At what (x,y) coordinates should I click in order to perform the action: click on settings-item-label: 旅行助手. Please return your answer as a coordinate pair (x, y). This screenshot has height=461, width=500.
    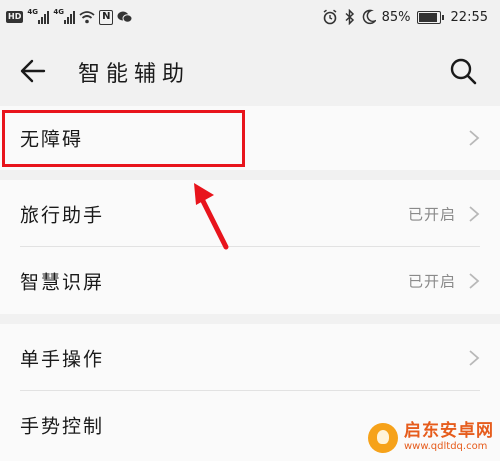
    Looking at the image, I should click on (62, 215).